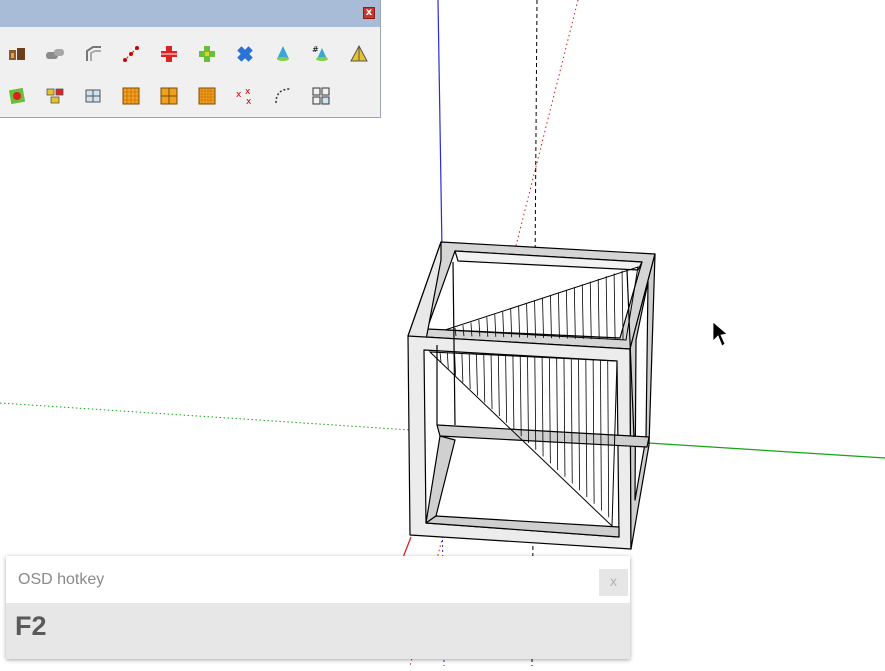 The height and width of the screenshot is (671, 885). What do you see at coordinates (318, 631) in the screenshot?
I see `osd-body: F2` at bounding box center [318, 631].